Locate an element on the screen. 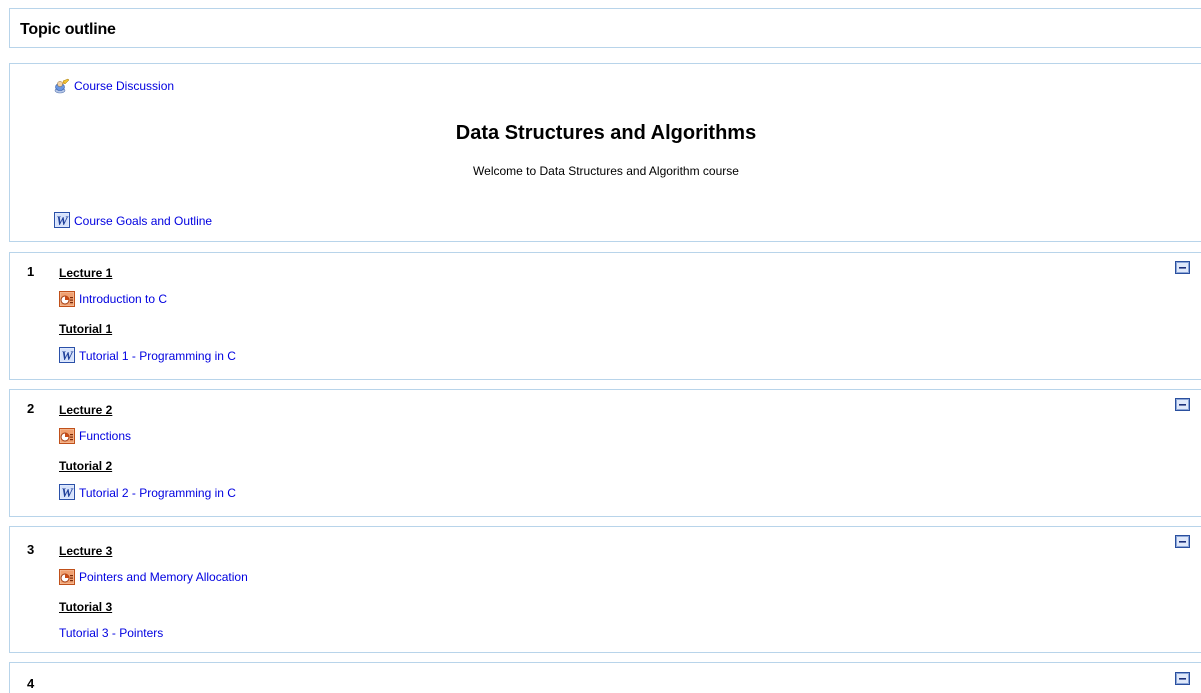 The width and height of the screenshot is (1201, 693). tutorial-heading: Tutorial 1 is located at coordinates (86, 329).